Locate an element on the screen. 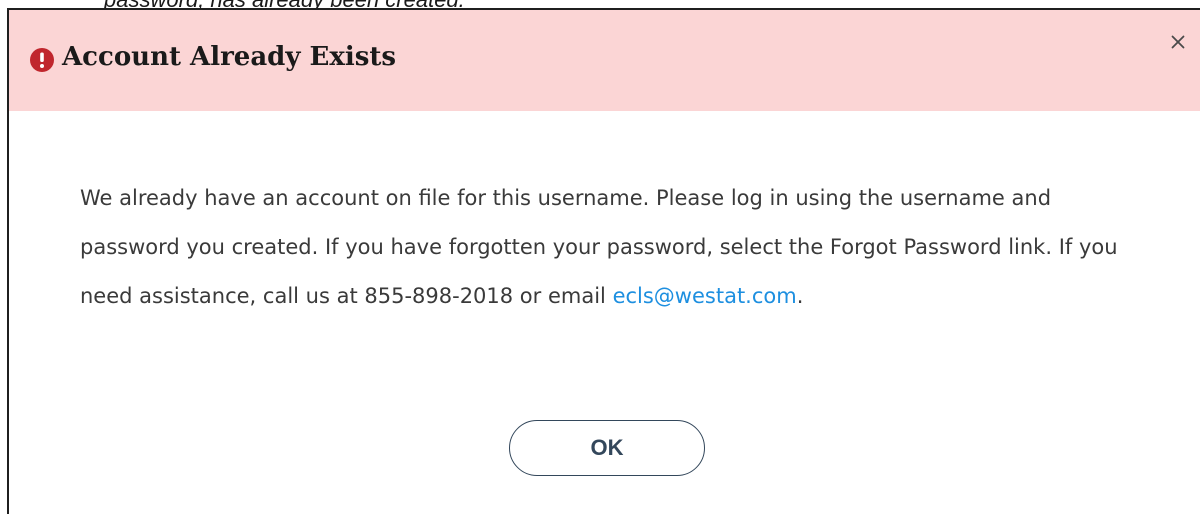 The image size is (1200, 514). email-link: ecls@westat.com is located at coordinates (705, 296).